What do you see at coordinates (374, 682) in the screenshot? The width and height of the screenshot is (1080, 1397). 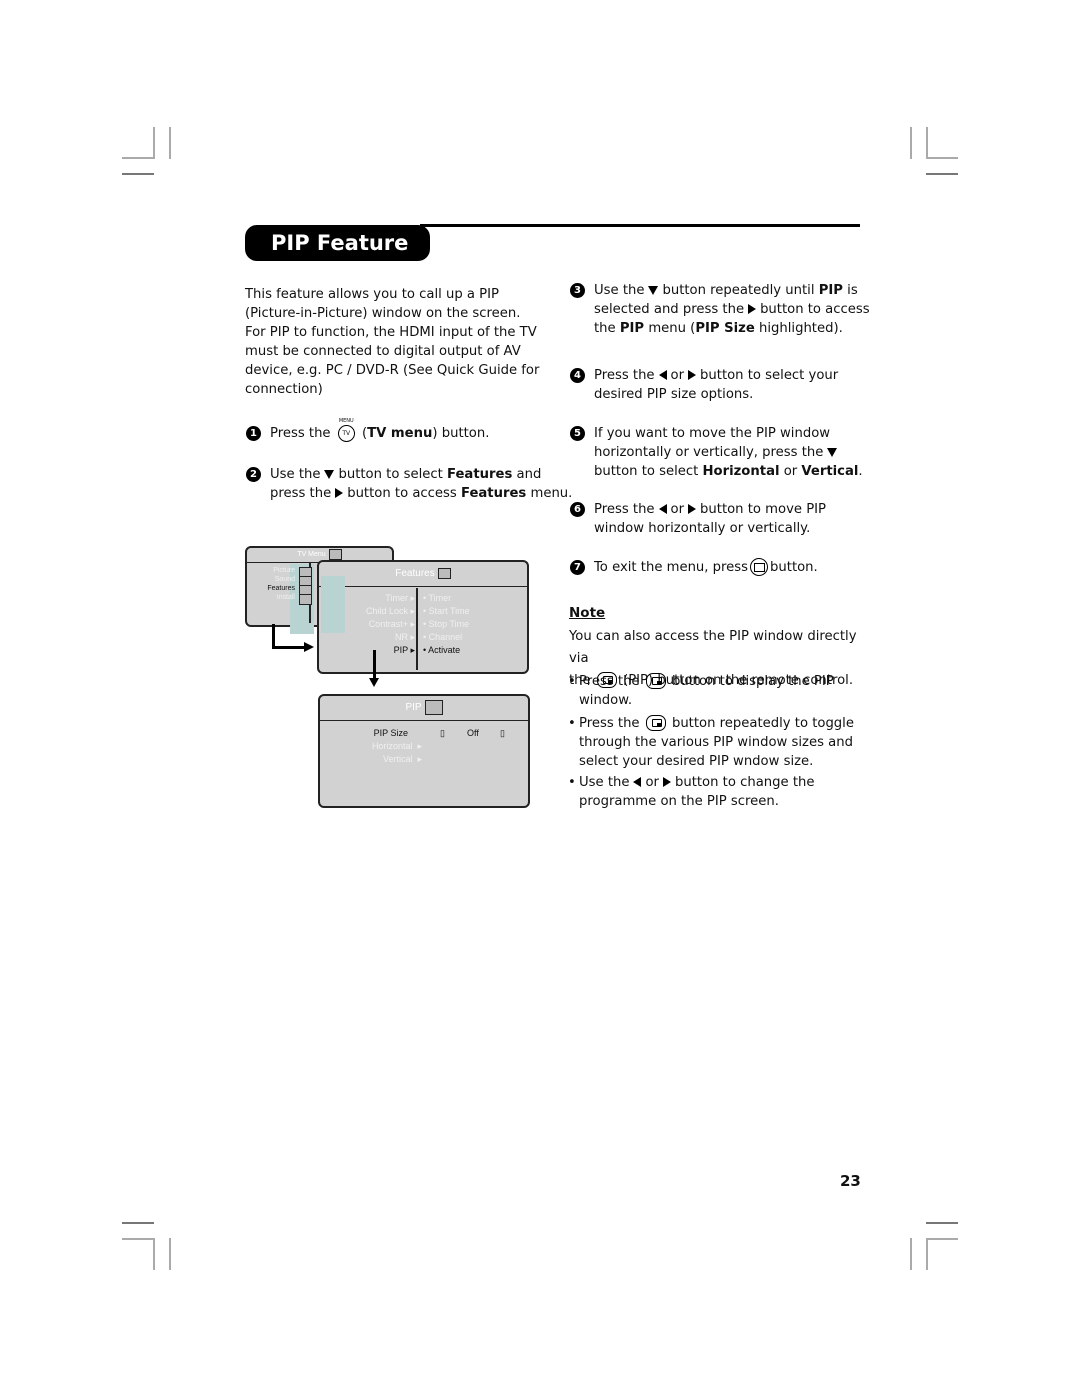 I see `connector-arrow-icon` at bounding box center [374, 682].